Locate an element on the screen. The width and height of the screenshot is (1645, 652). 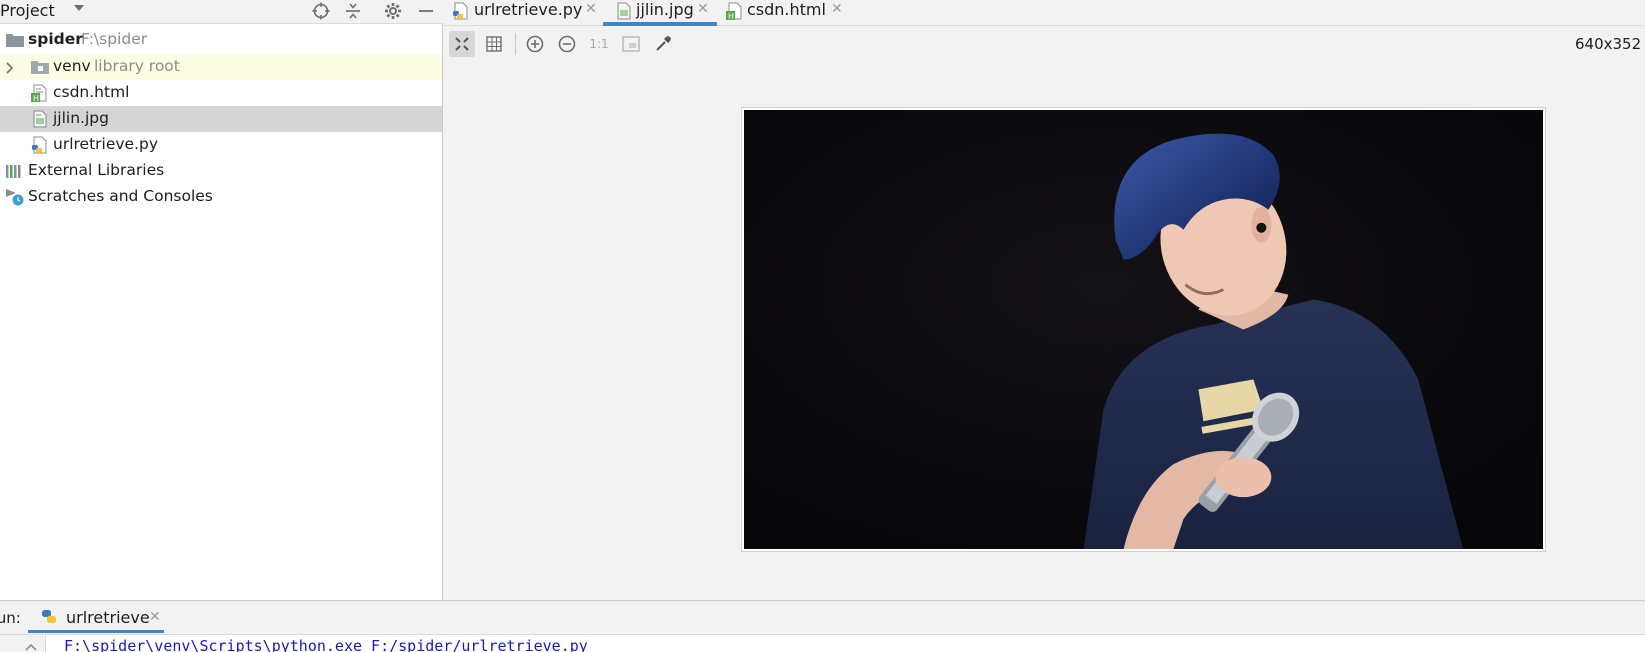
scratches-icon is located at coordinates (15, 197).